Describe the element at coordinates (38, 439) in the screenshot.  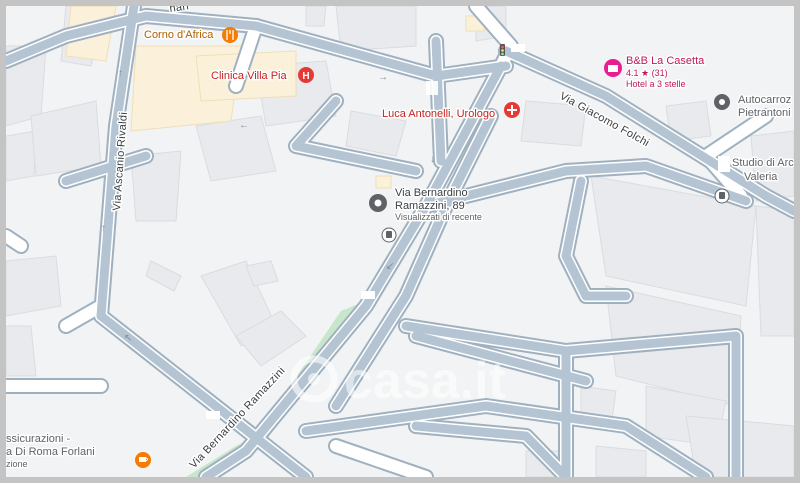
I see `poi-label-line1: ssicurazioni -` at that location.